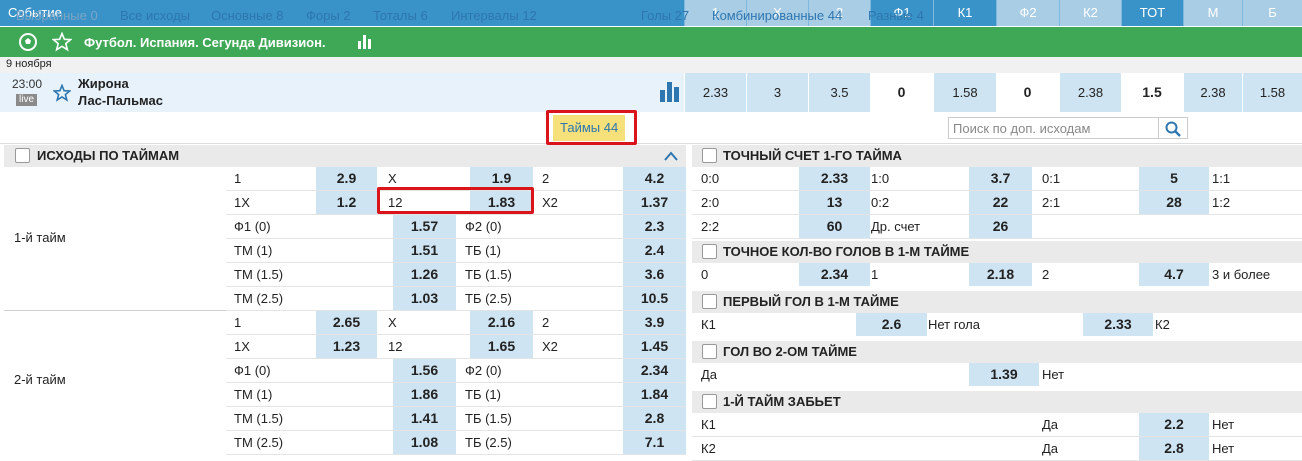 The height and width of the screenshot is (461, 1302). Describe the element at coordinates (671, 156) in the screenshot. I see `chevron-up-icon` at that location.